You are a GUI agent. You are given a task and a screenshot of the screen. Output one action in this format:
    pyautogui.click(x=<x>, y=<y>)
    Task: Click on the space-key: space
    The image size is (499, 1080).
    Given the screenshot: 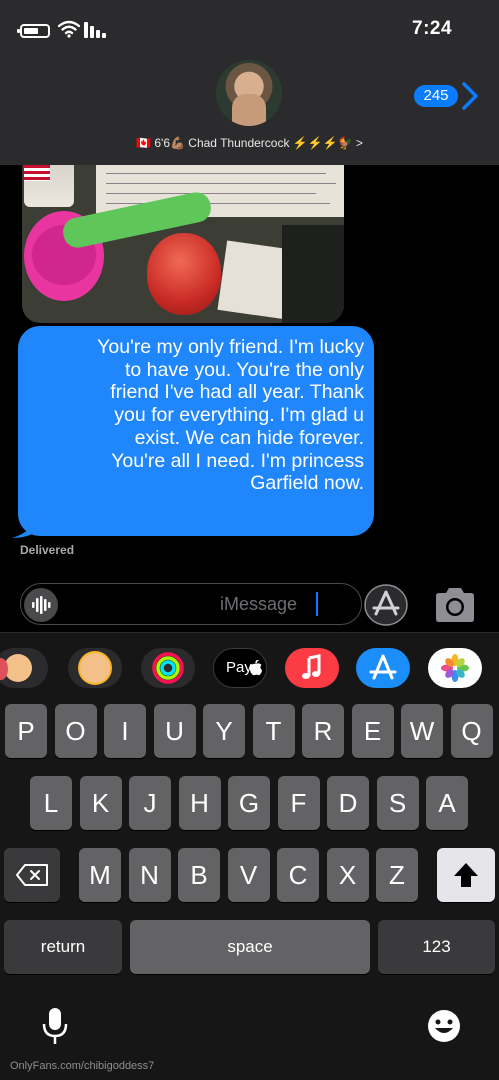 What is the action you would take?
    pyautogui.click(x=250, y=947)
    